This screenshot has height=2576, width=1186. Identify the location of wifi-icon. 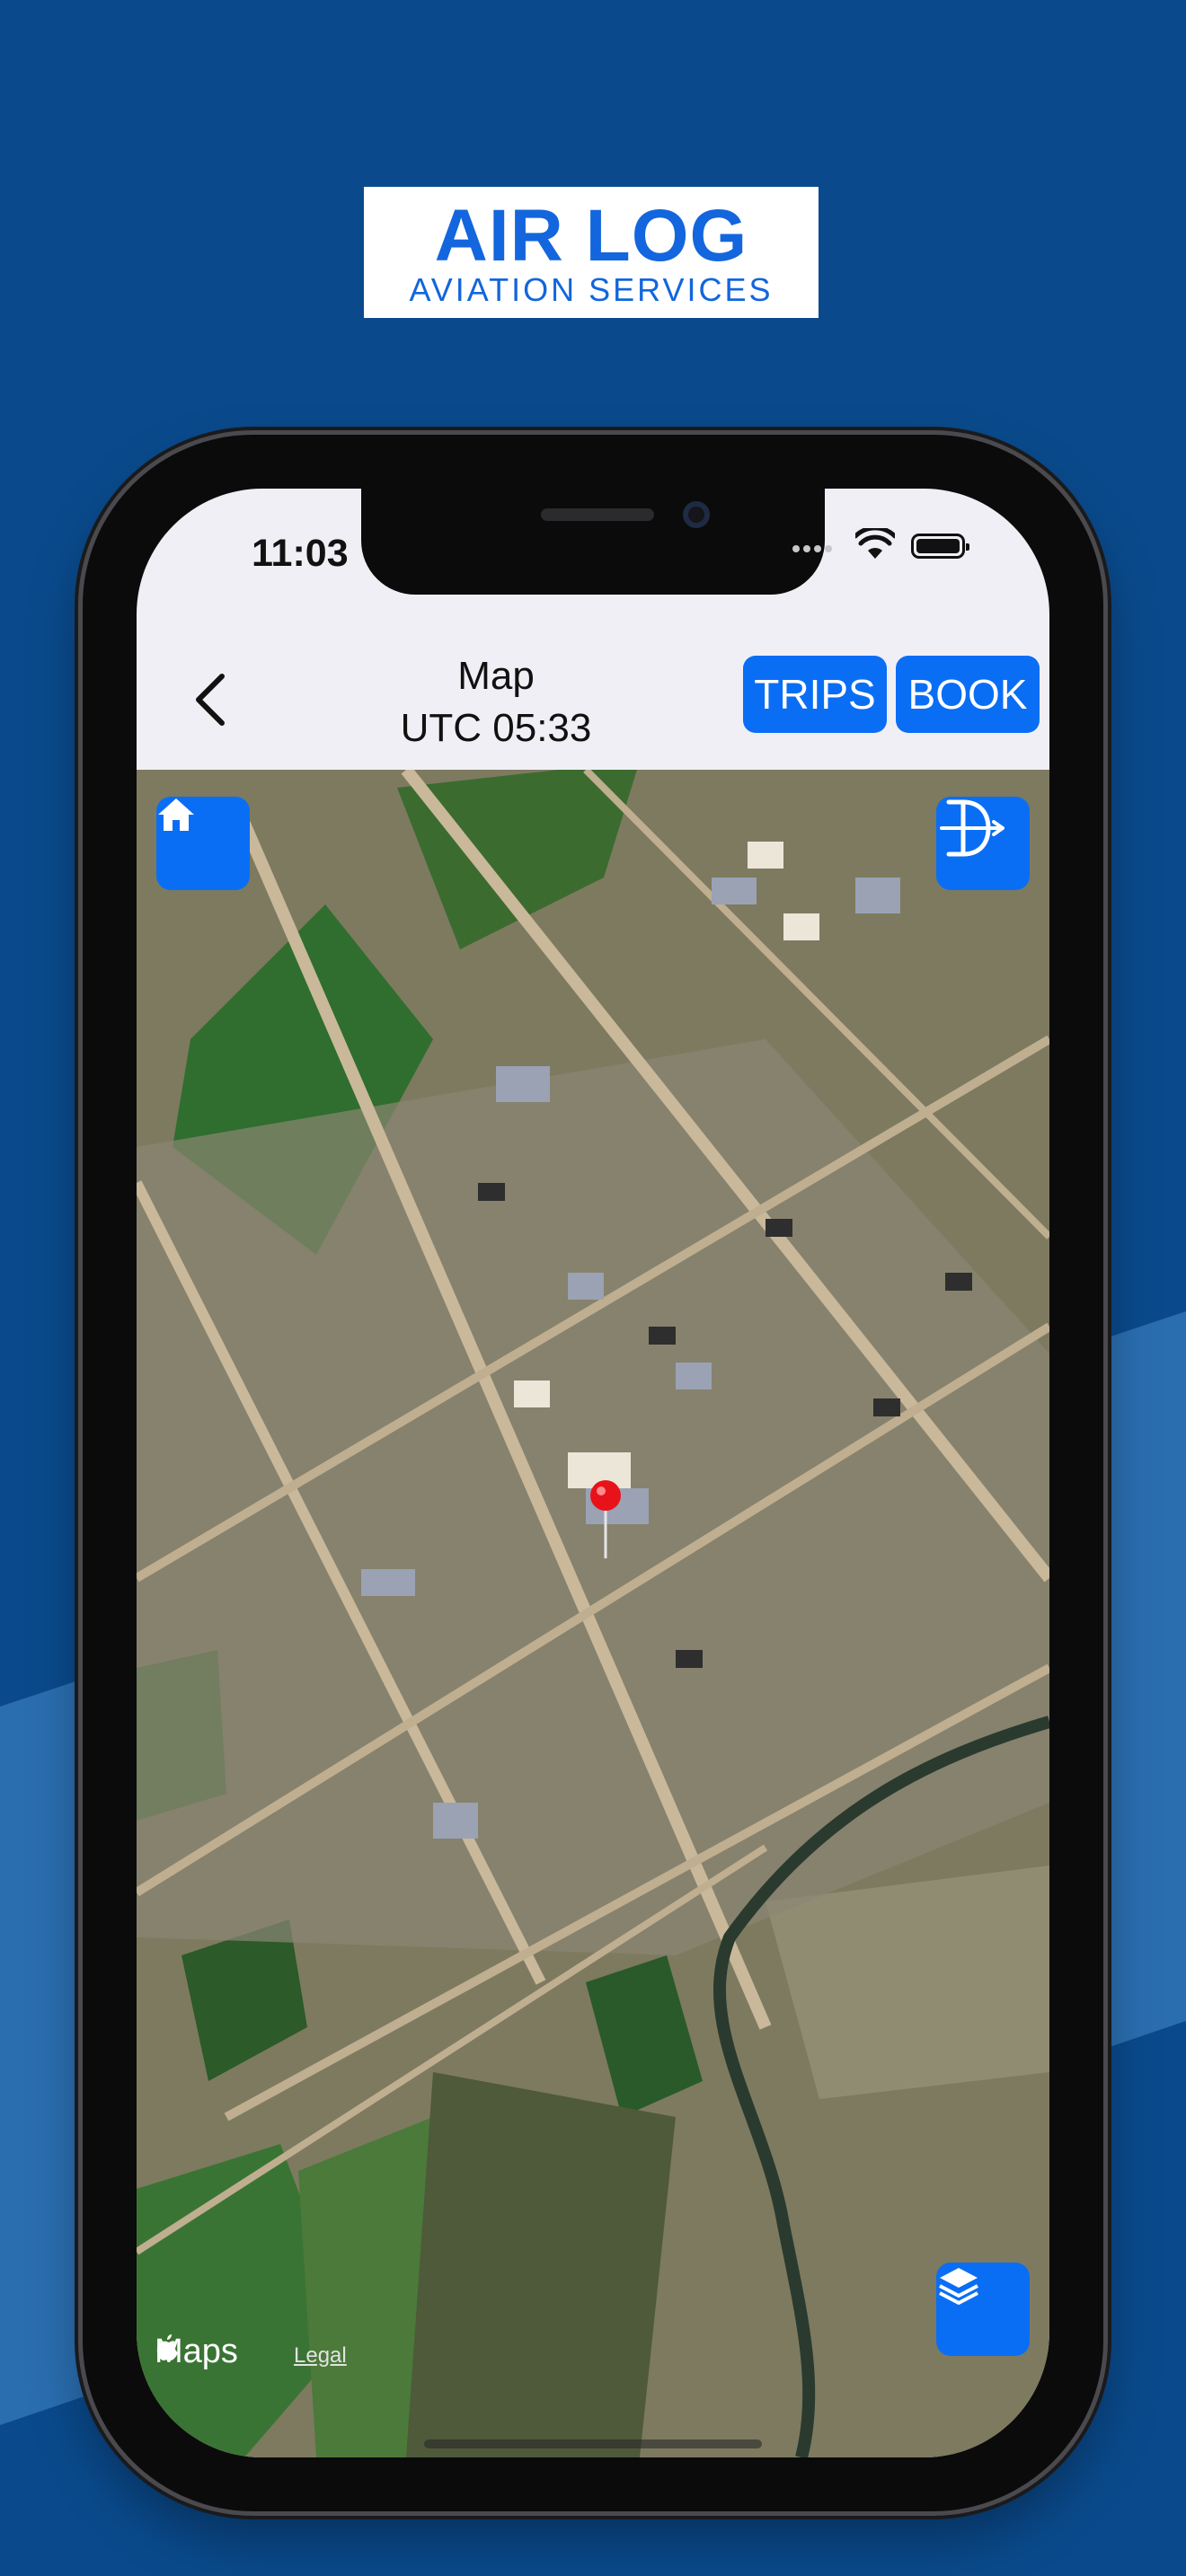
(875, 543).